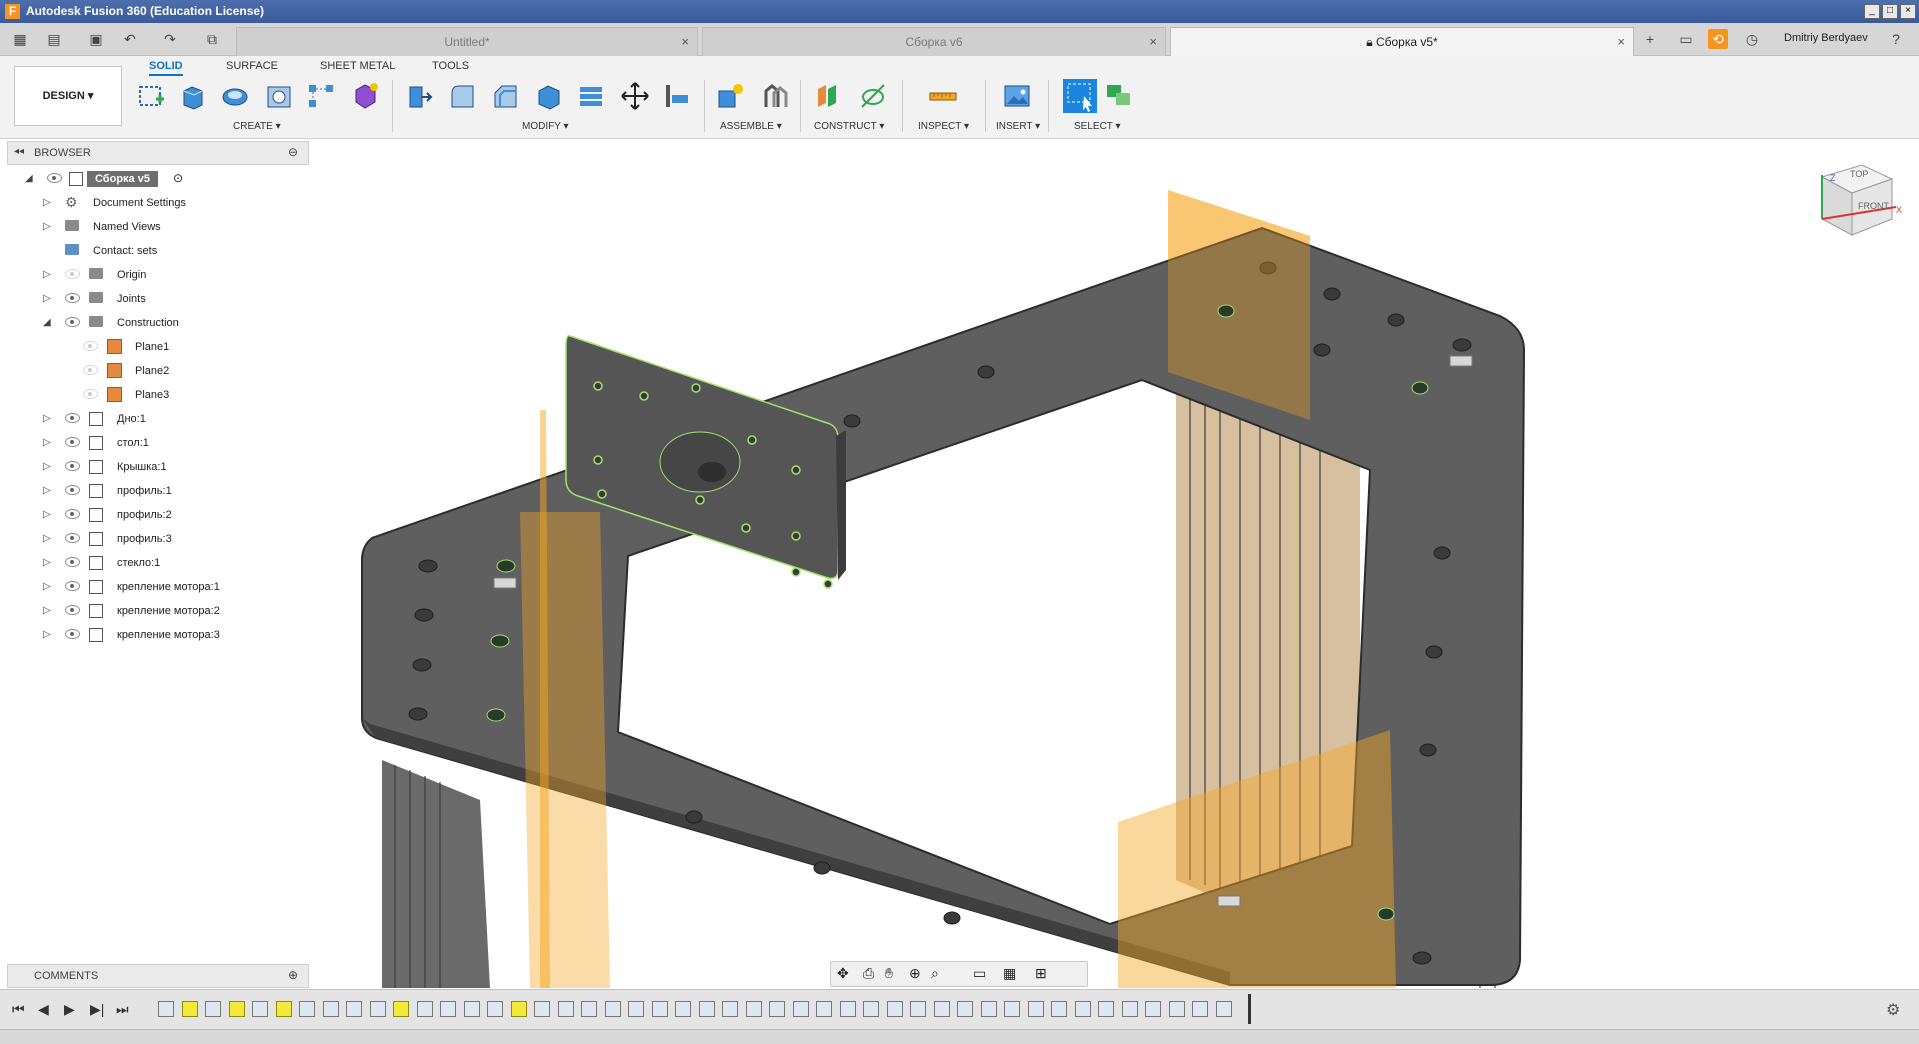  I want to click on insert-menu: INSERT ▾, so click(1018, 126).